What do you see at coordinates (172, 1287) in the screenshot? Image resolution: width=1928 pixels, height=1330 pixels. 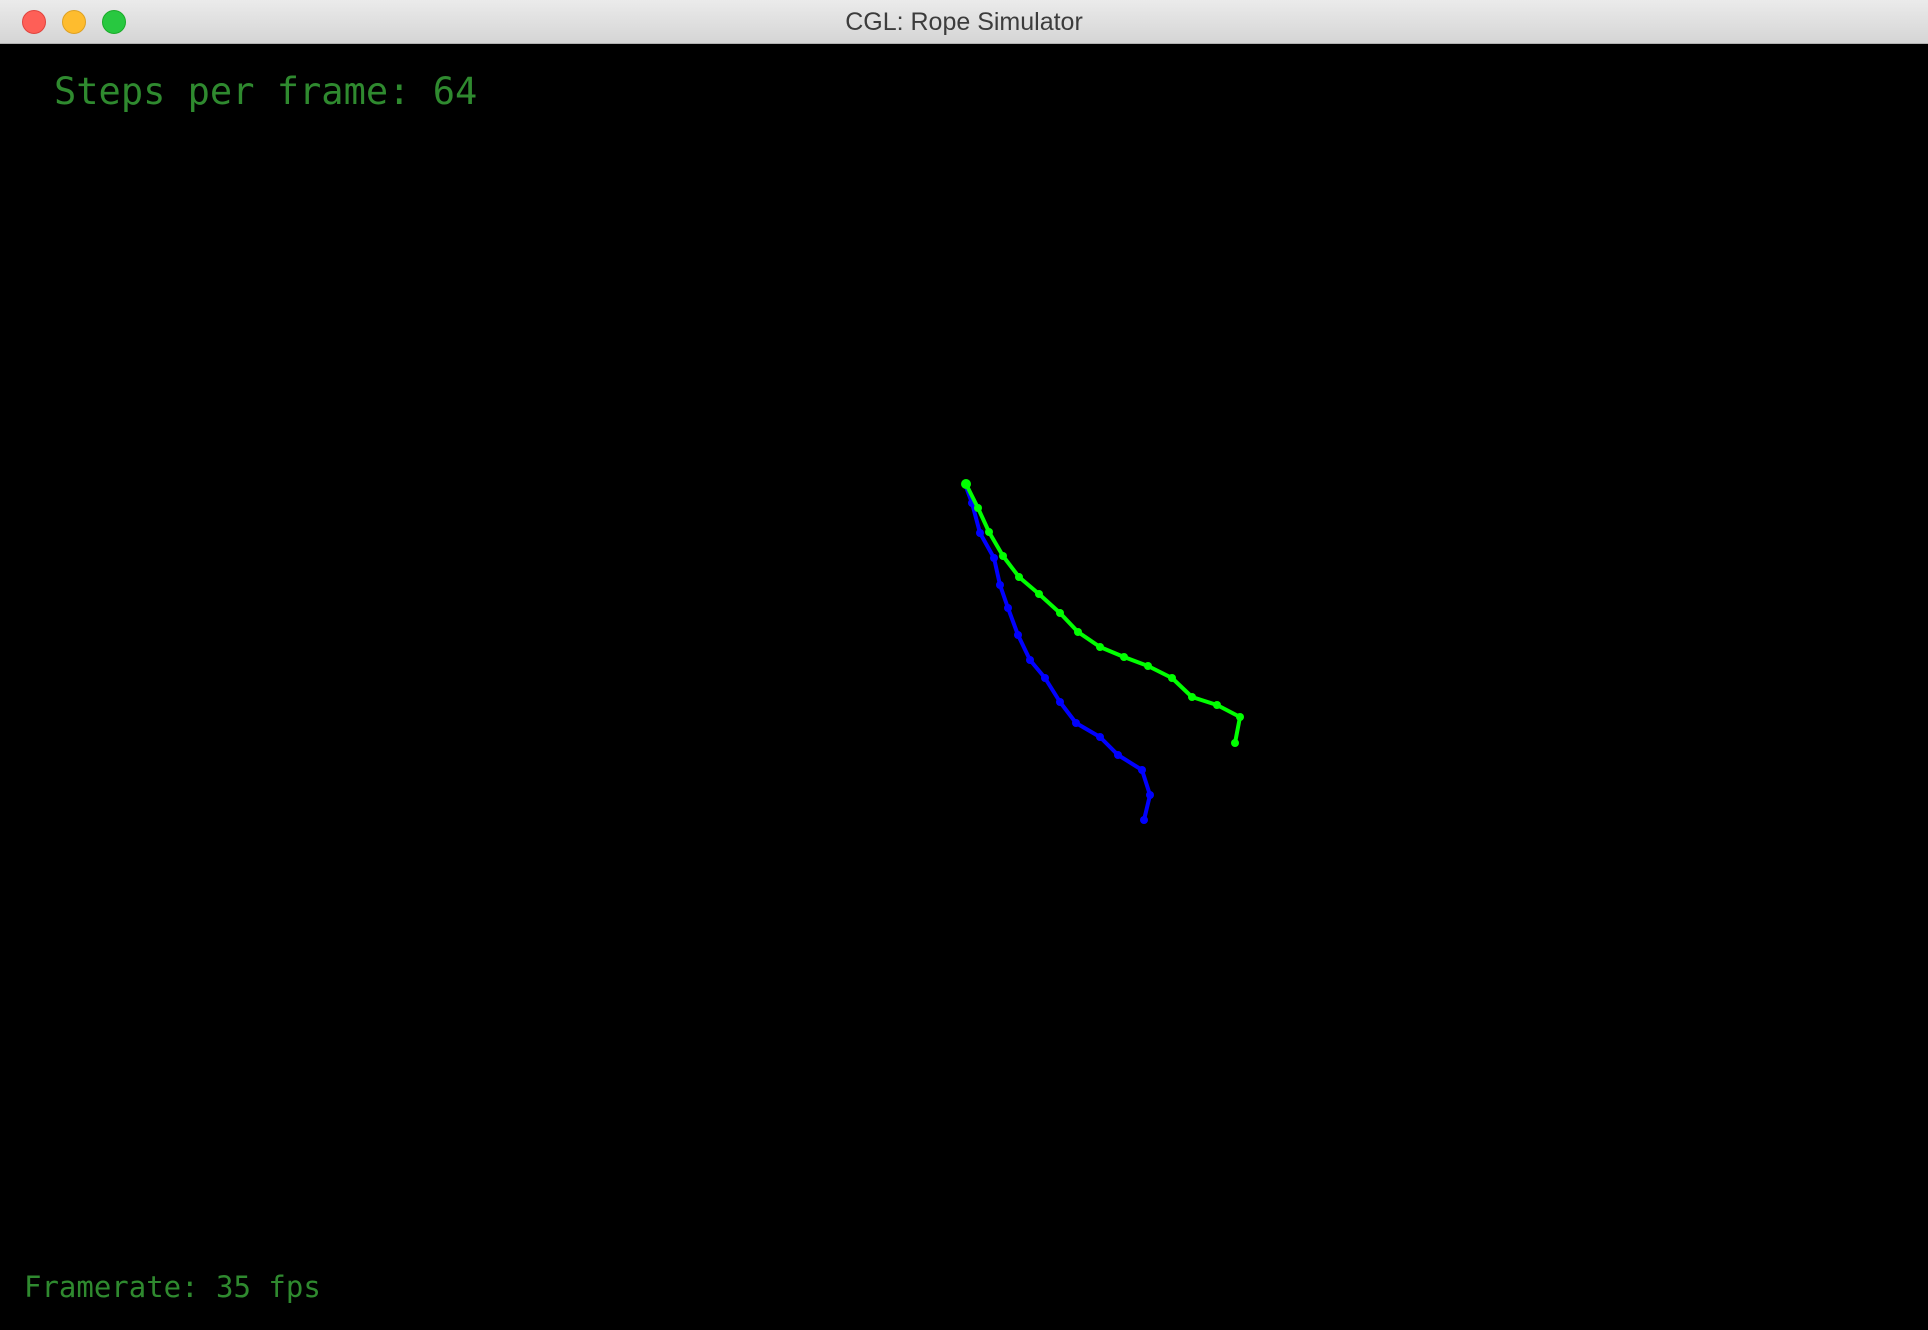 I see `framerate-label: Framerate: 35 fps` at bounding box center [172, 1287].